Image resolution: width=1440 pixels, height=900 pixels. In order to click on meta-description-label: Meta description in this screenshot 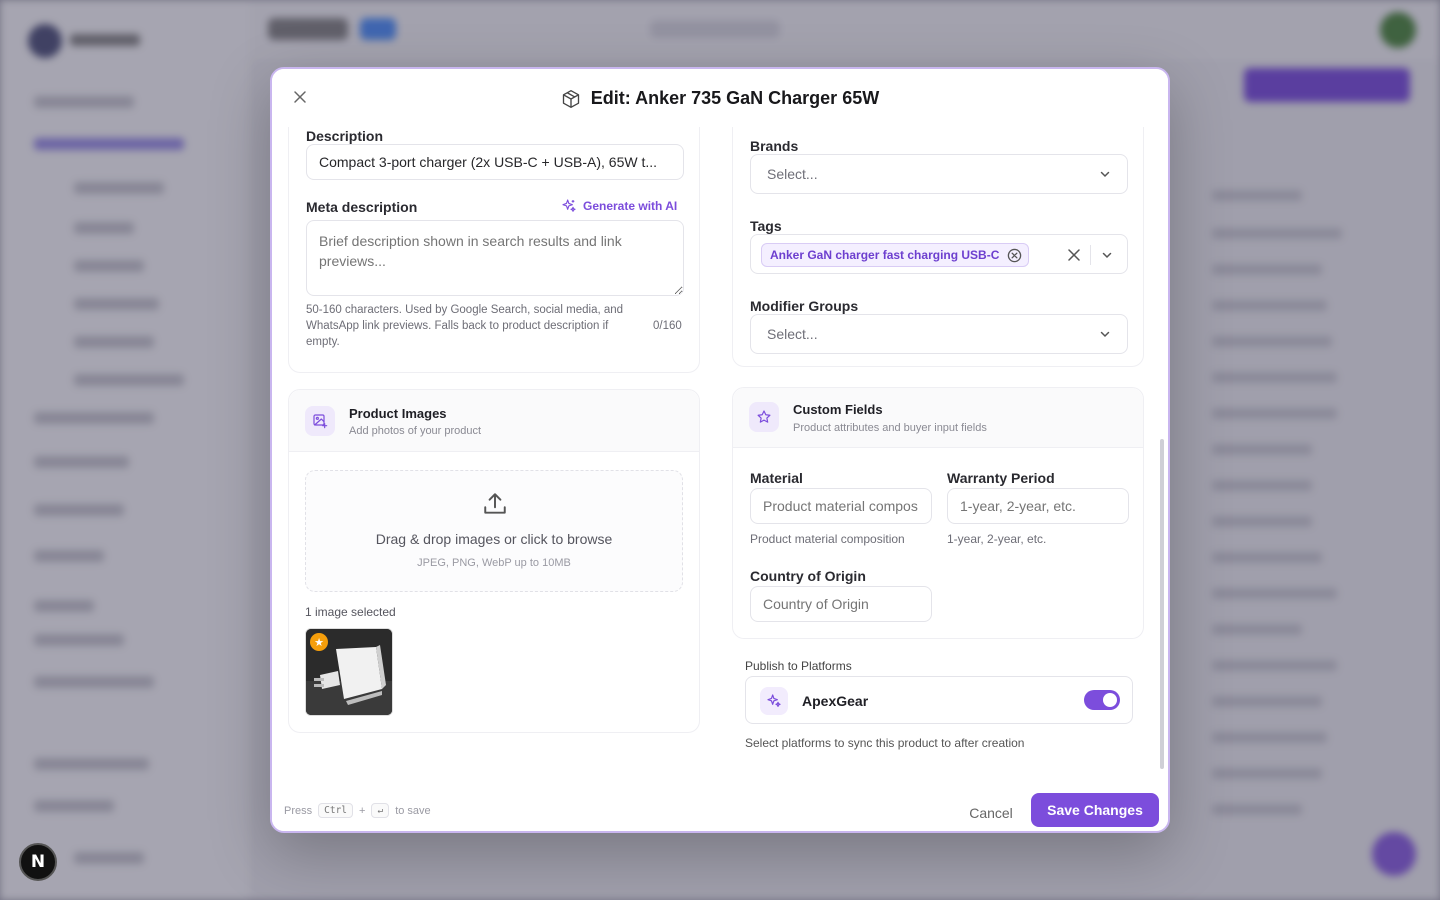, I will do `click(362, 207)`.